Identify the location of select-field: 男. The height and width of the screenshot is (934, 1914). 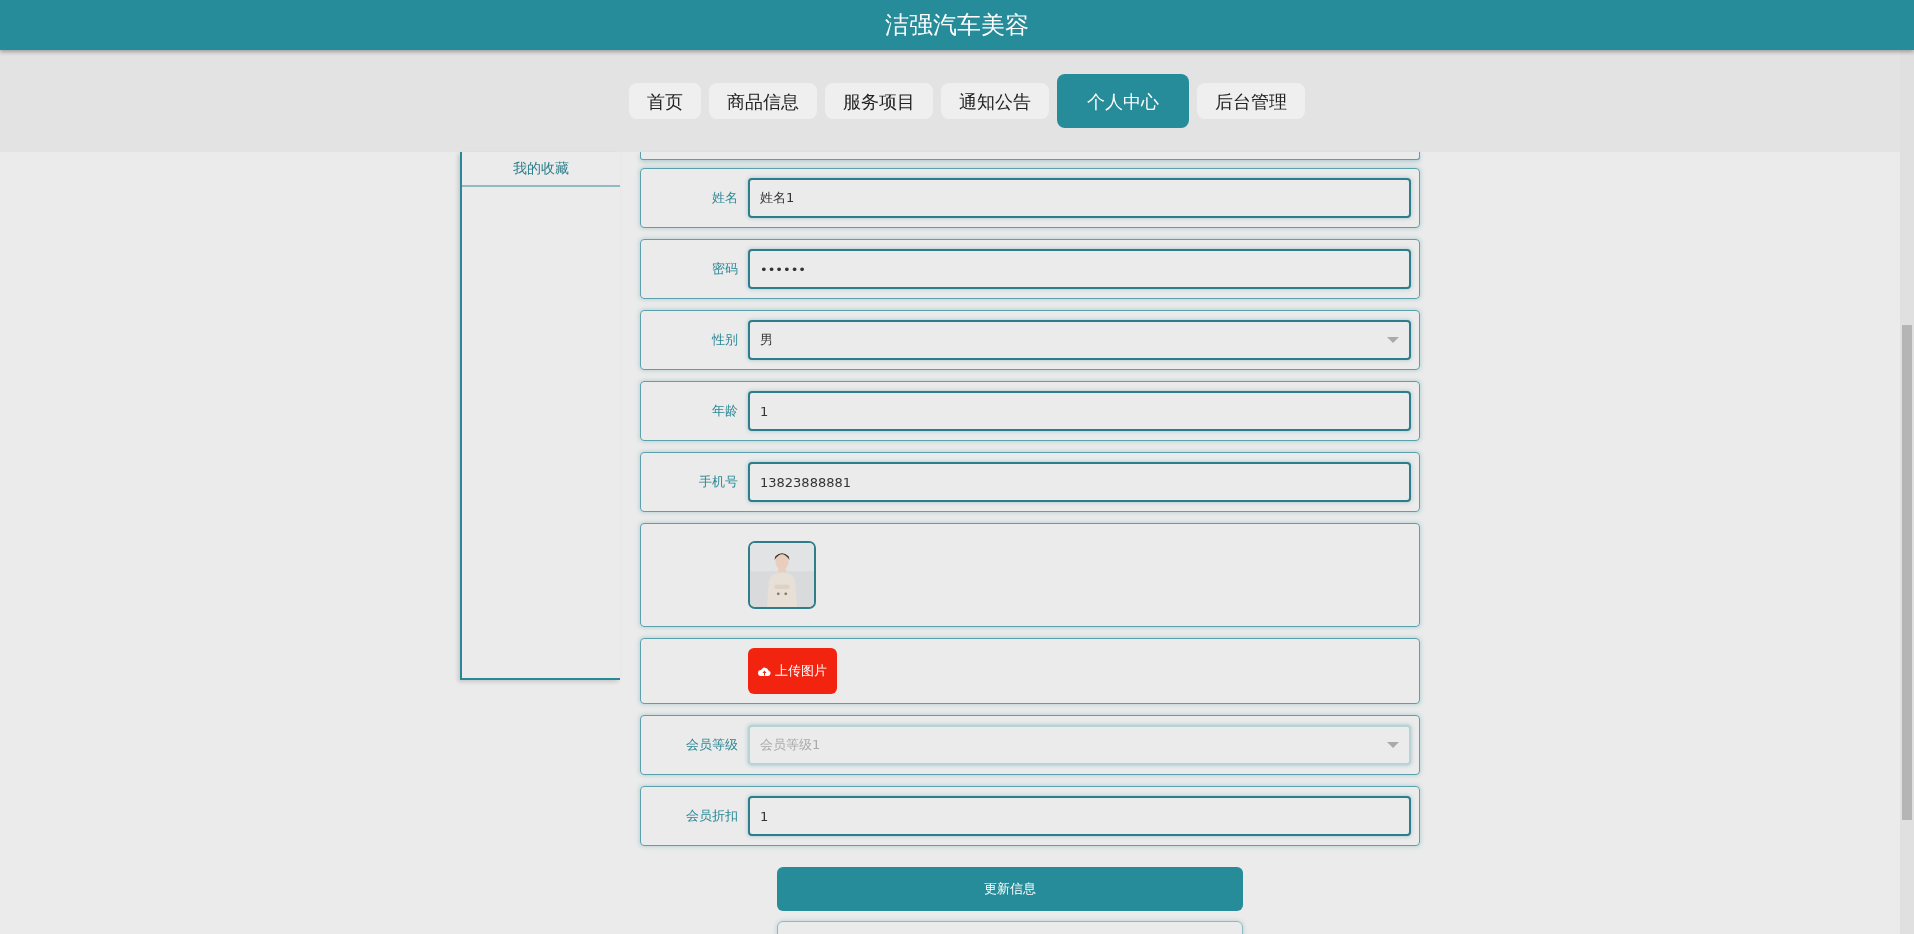
(1079, 340).